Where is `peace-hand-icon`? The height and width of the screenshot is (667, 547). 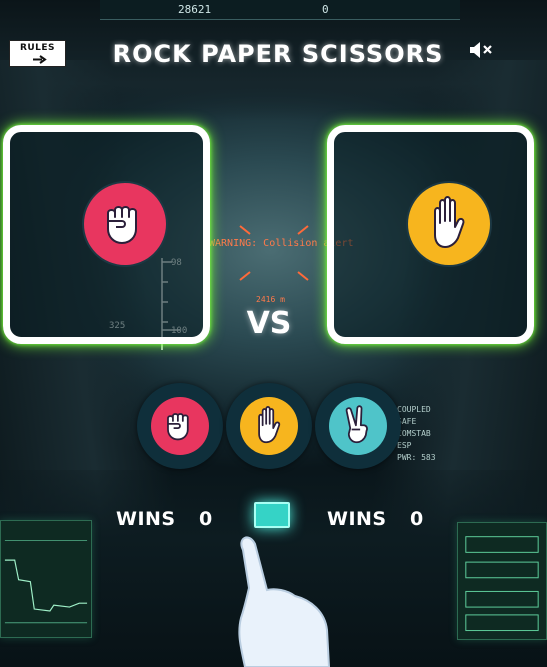 peace-hand-icon is located at coordinates (358, 426).